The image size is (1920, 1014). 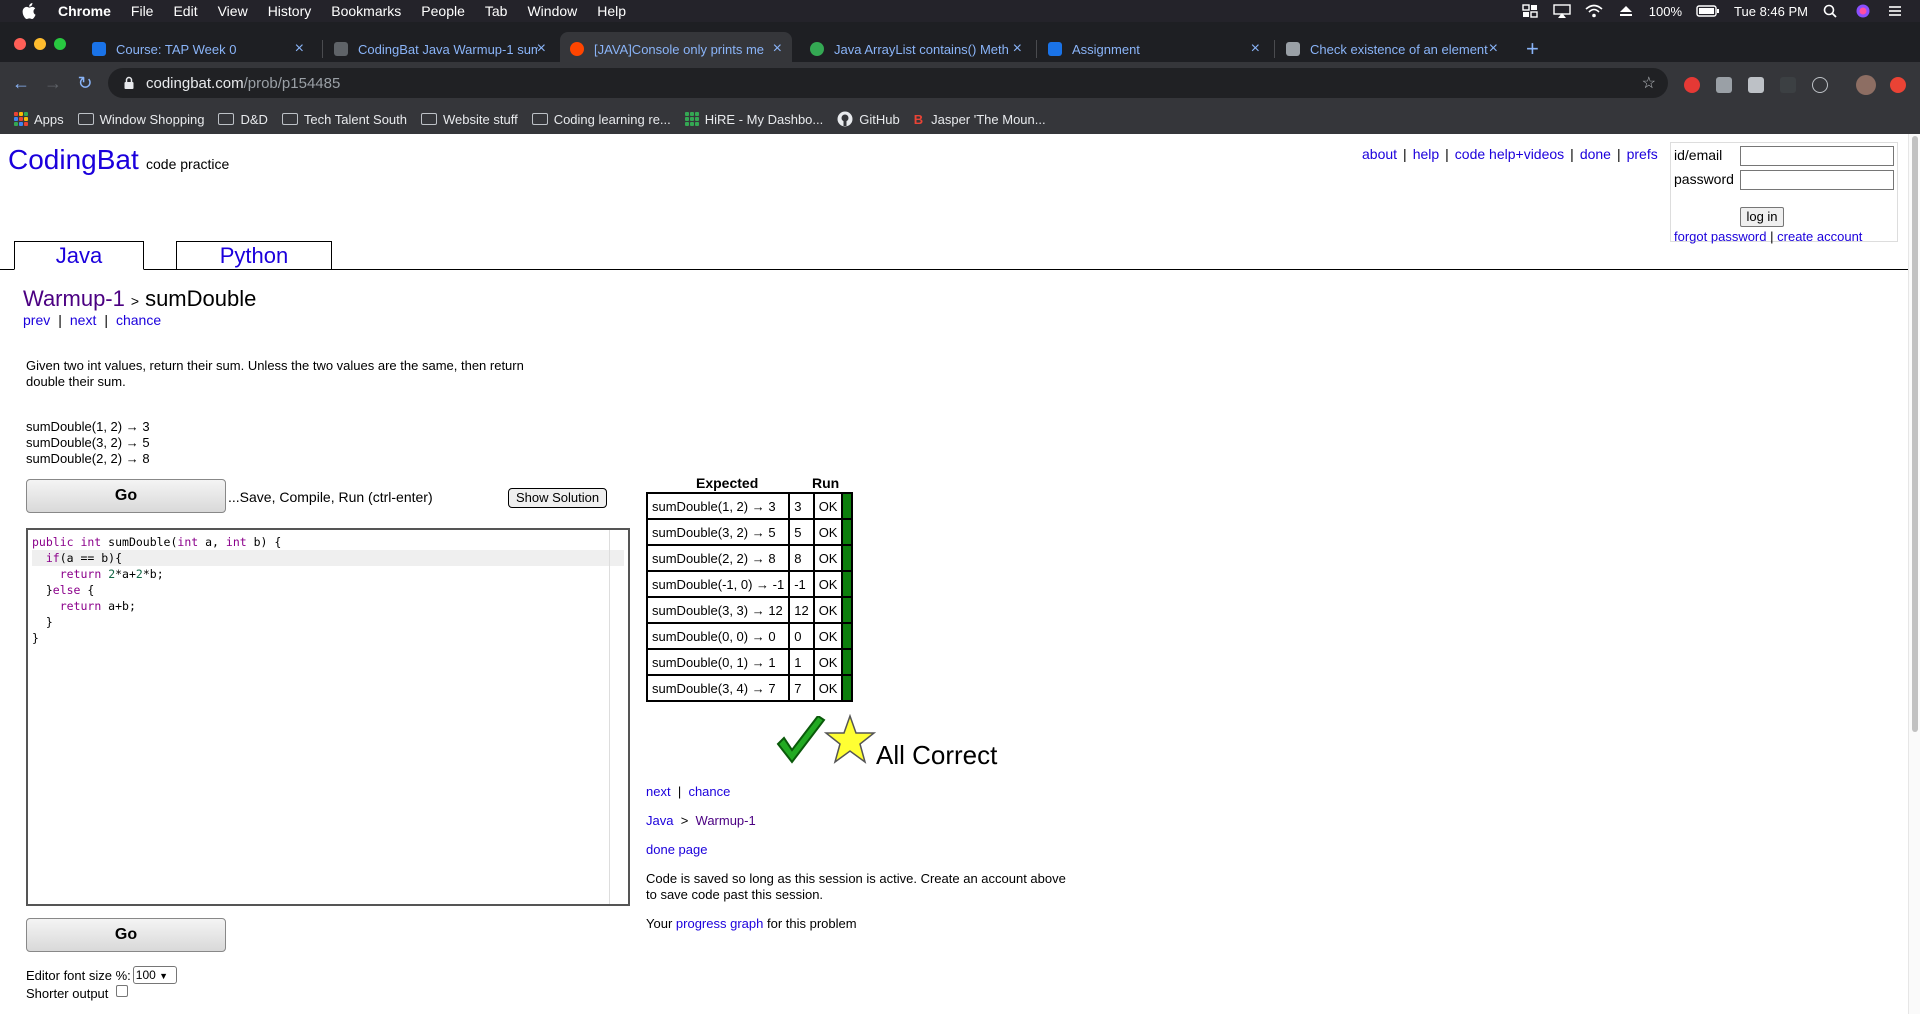 I want to click on tab-check-existence: Check existence of an element ×, so click(x=1392, y=49).